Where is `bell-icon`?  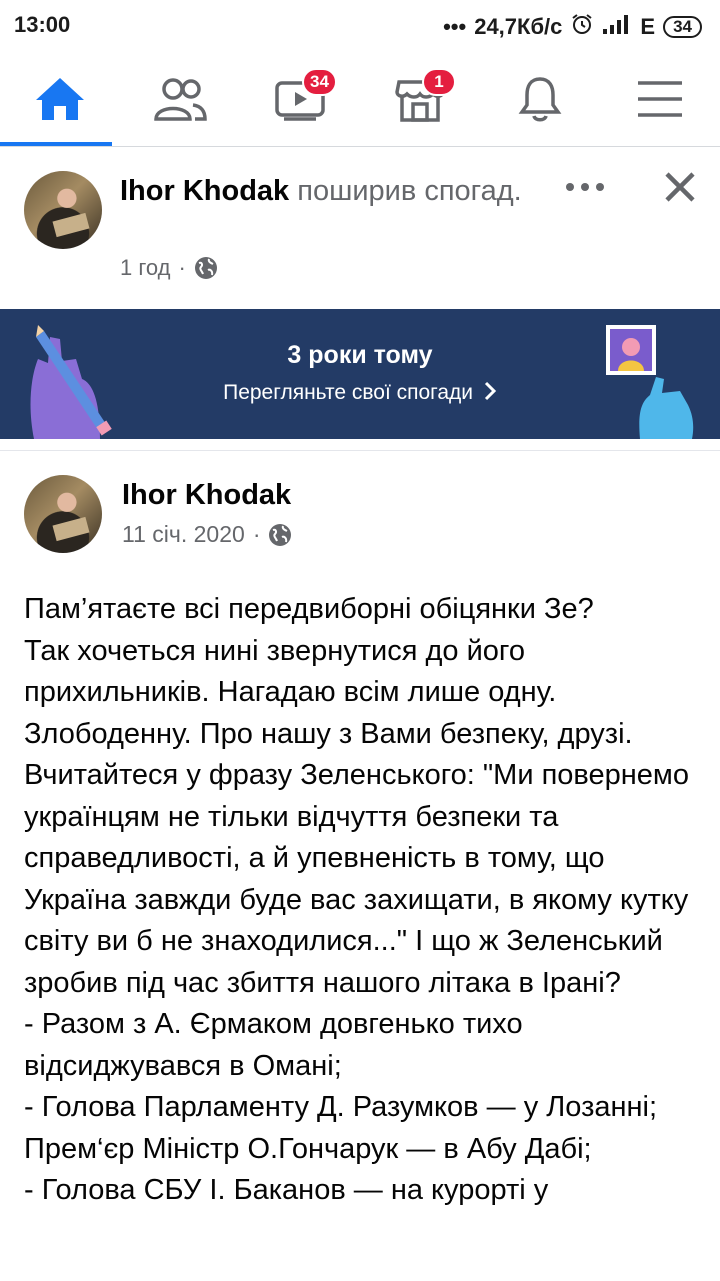 bell-icon is located at coordinates (540, 99).